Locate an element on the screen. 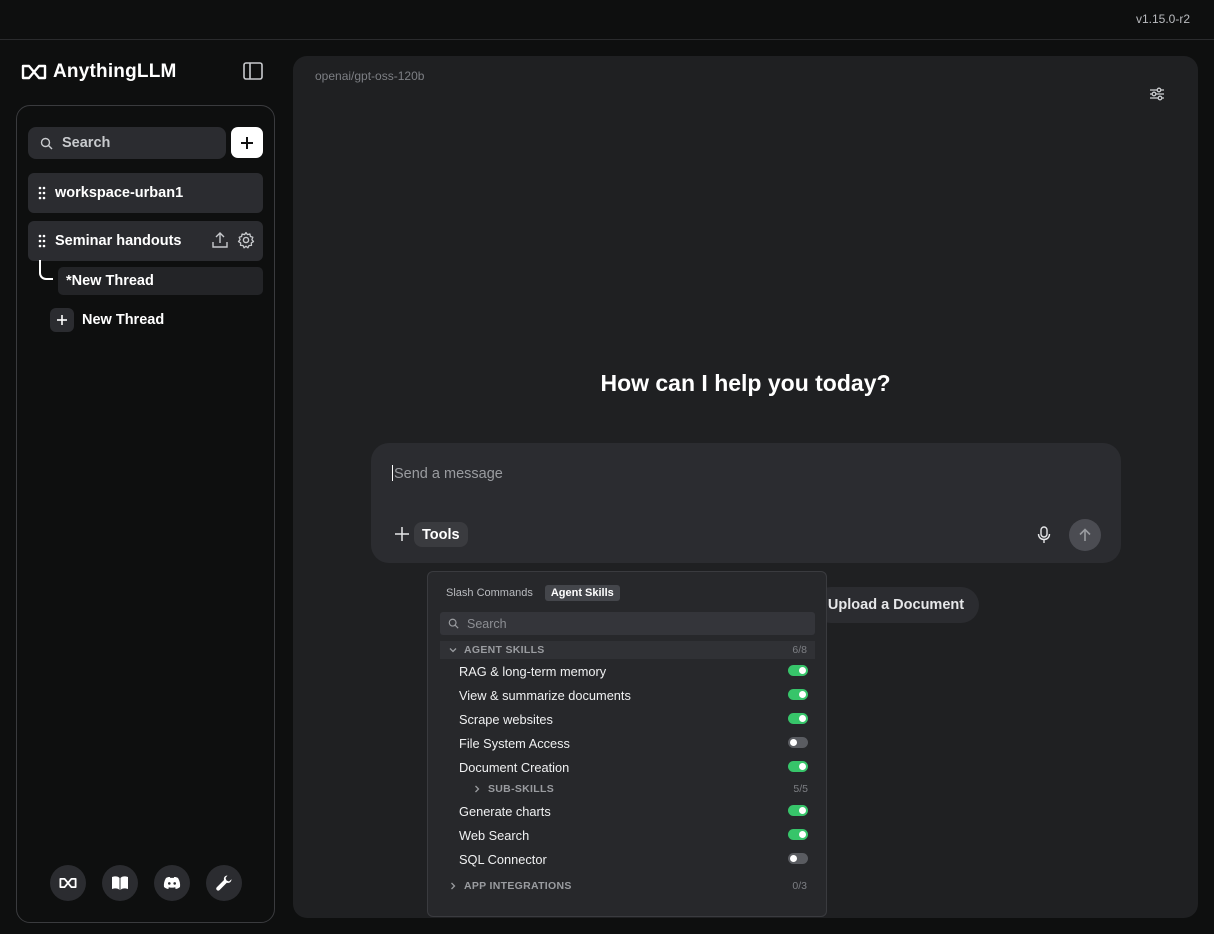 The width and height of the screenshot is (1214, 934). section-count: 6/8 is located at coordinates (799, 650).